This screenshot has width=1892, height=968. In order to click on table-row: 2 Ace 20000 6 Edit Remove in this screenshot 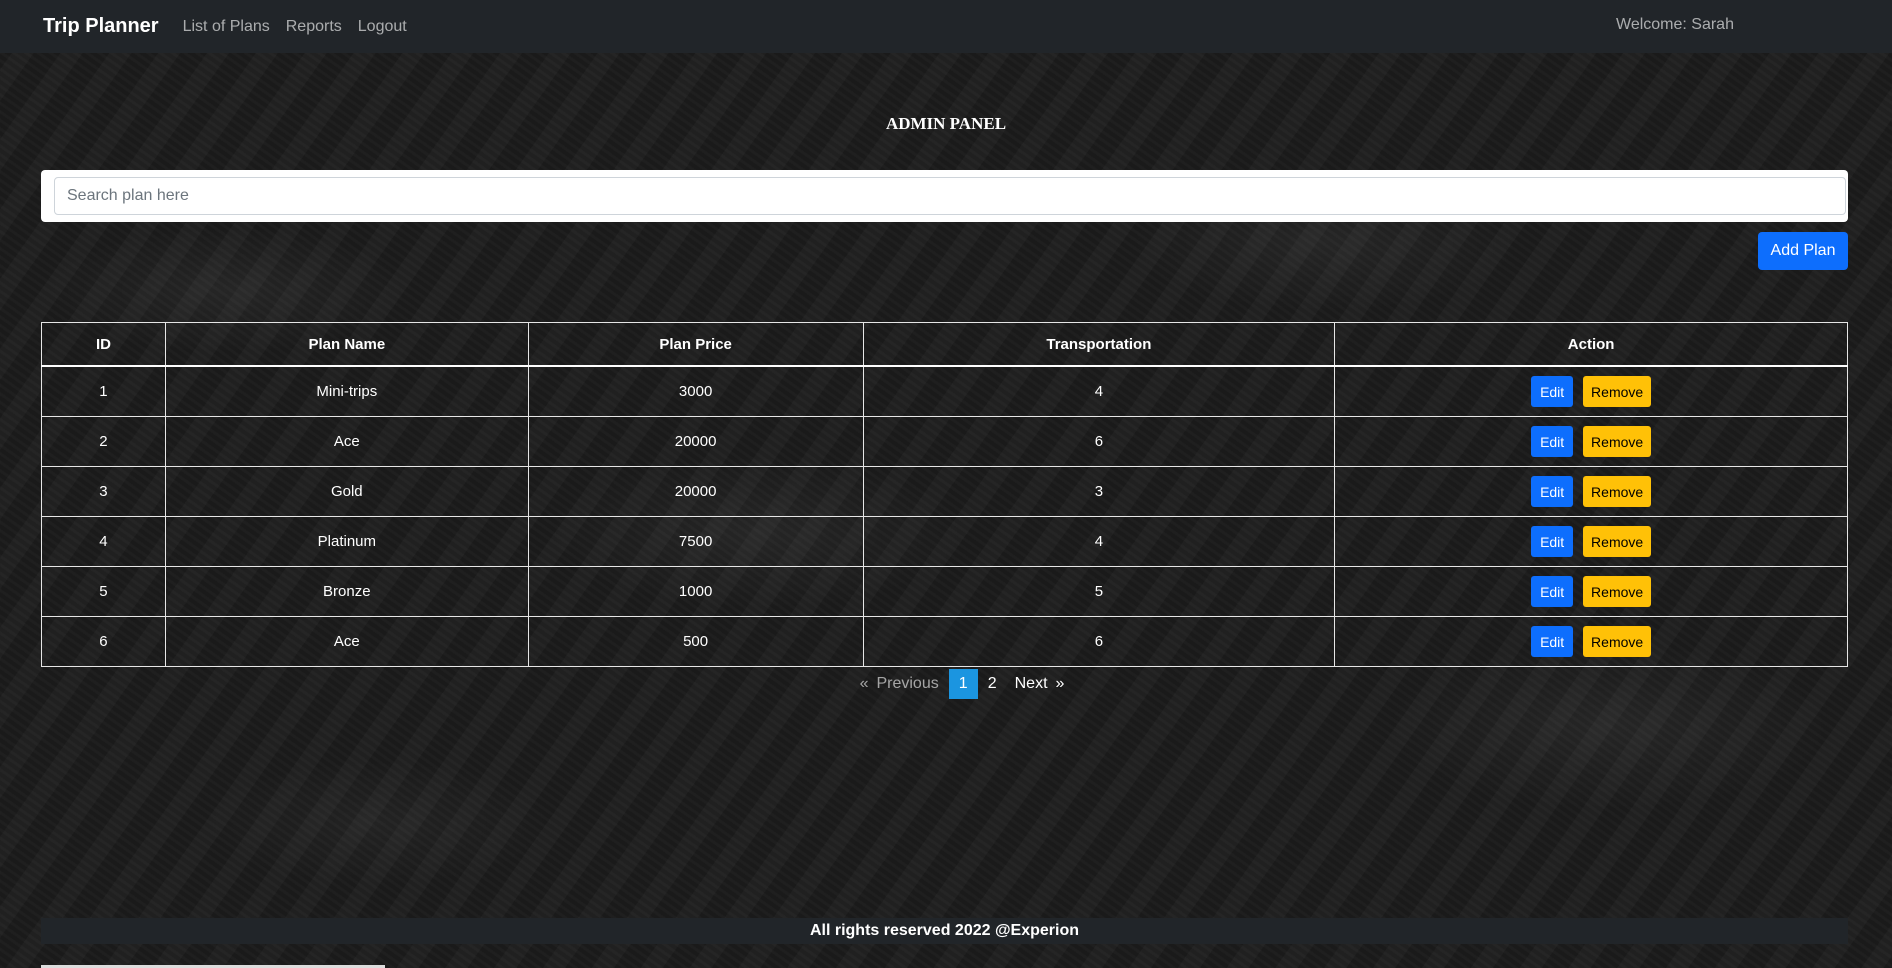, I will do `click(944, 441)`.